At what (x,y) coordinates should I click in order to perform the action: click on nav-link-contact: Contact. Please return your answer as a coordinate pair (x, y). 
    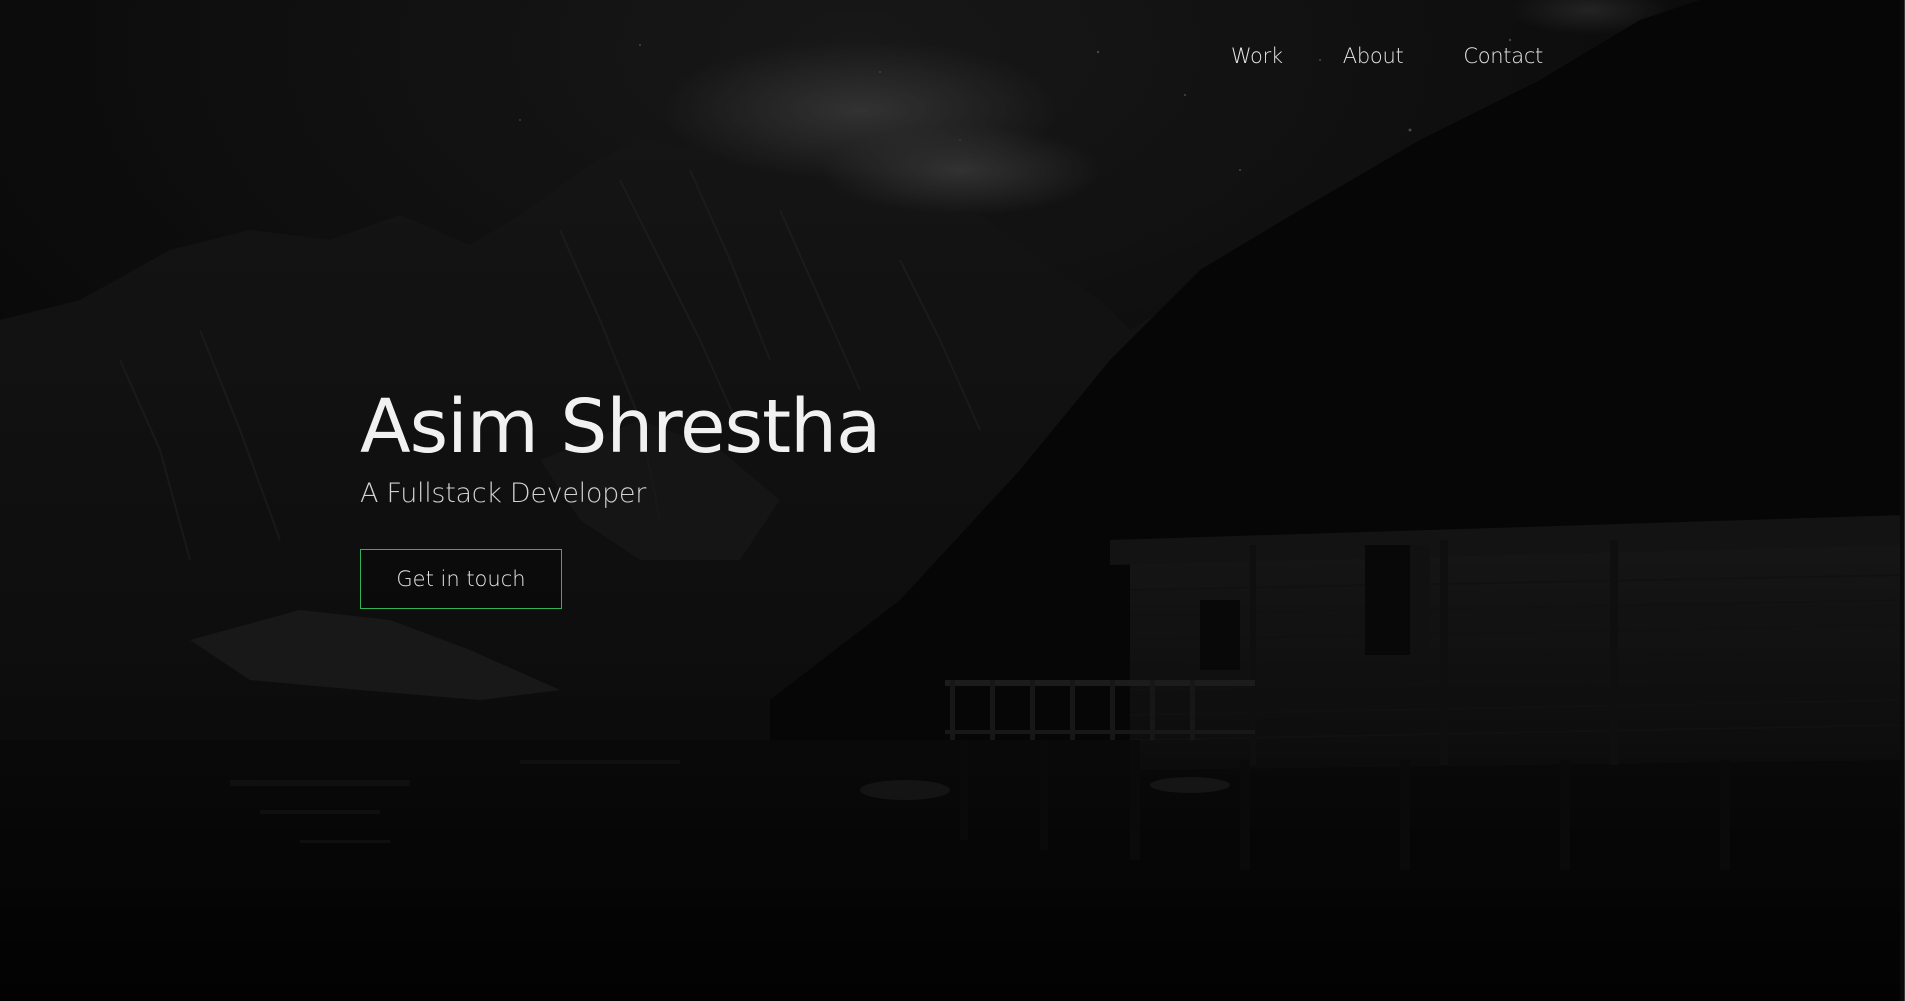
    Looking at the image, I should click on (1503, 56).